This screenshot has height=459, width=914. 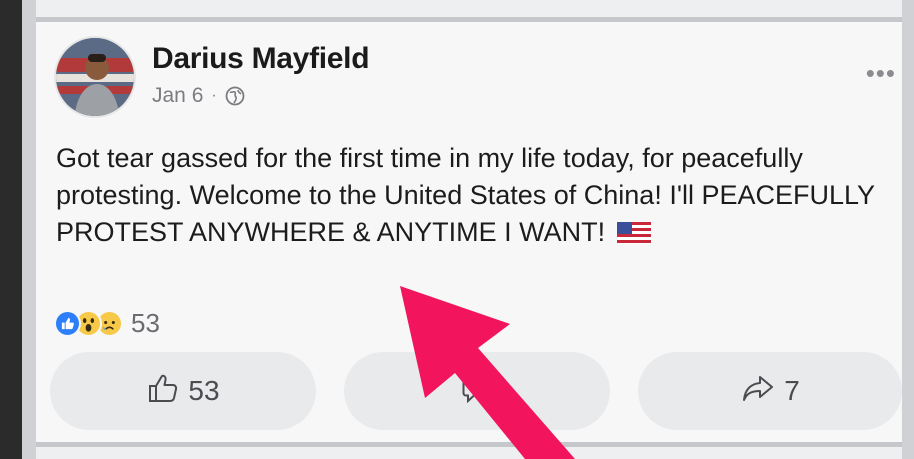 I want to click on share-count: 7, so click(x=792, y=390).